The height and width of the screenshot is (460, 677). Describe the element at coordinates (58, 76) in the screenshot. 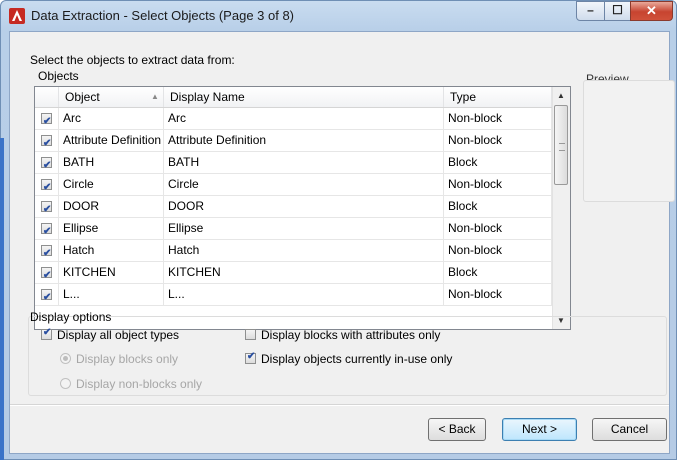

I see `objects-group-label: Objects` at that location.